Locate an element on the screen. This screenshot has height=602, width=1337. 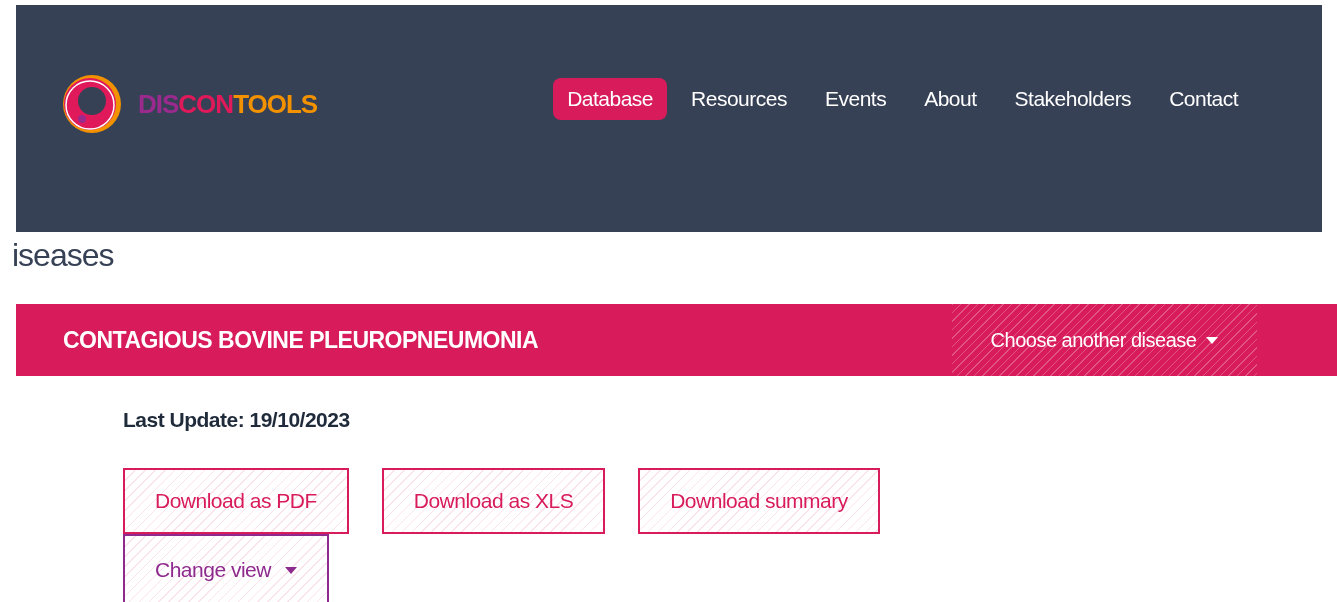
last-update: Last Update: 19/10/2023 is located at coordinates (237, 420).